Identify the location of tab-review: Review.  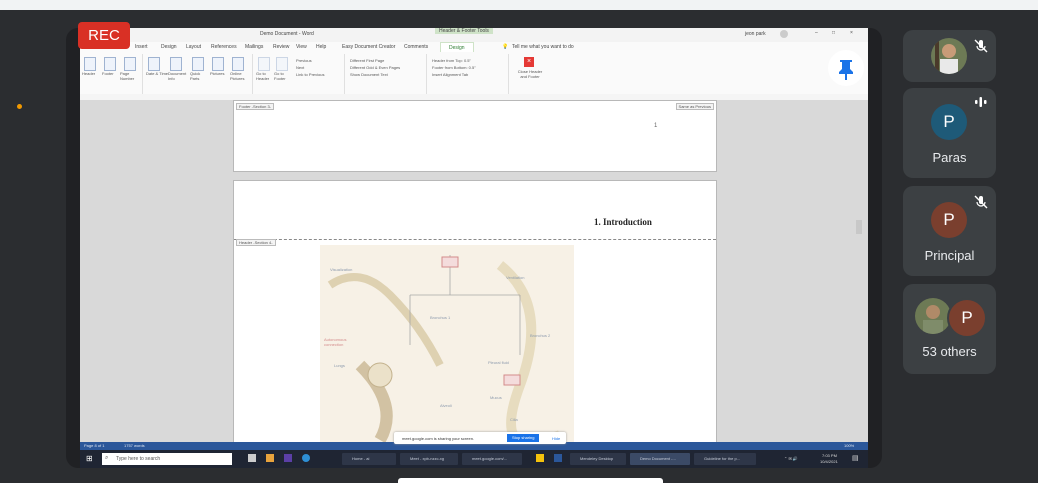
(281, 47).